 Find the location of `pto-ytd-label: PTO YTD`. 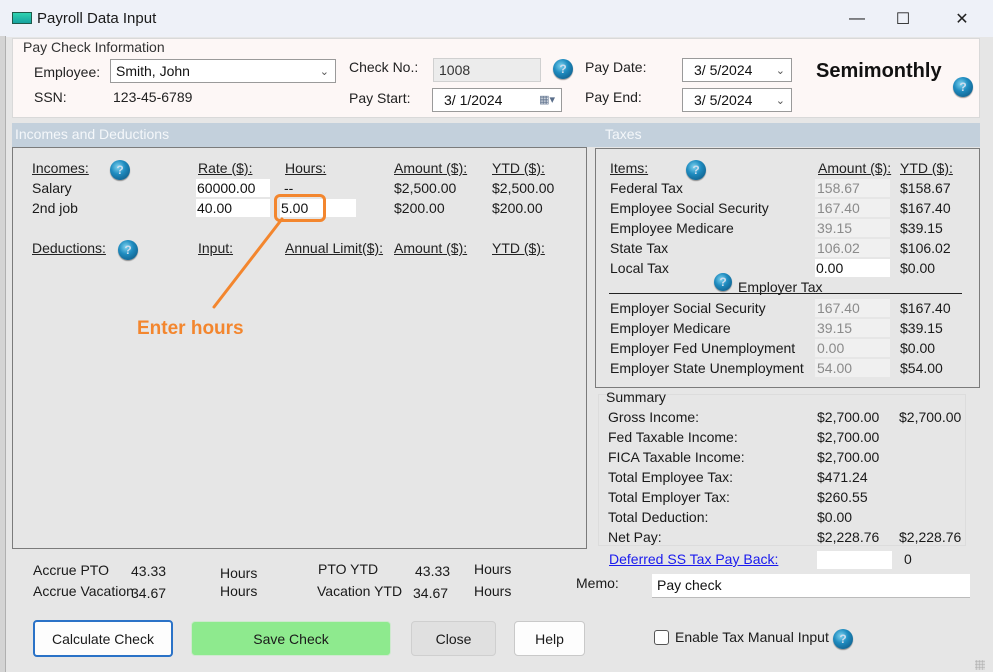

pto-ytd-label: PTO YTD is located at coordinates (348, 569).